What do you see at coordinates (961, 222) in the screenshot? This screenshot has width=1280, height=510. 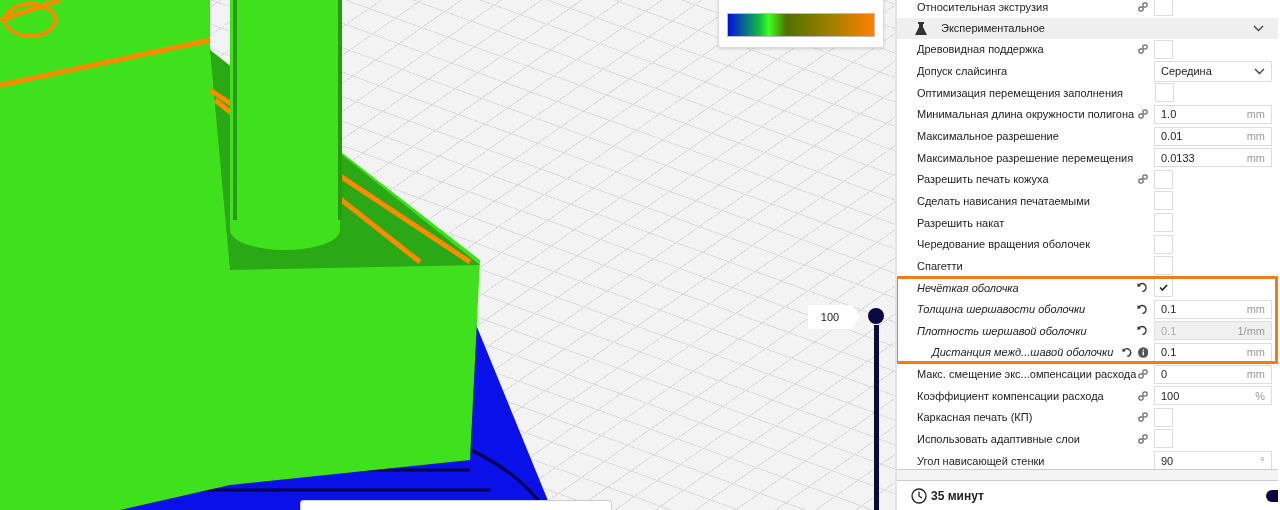 I see `setting-label: Разрешить накат` at bounding box center [961, 222].